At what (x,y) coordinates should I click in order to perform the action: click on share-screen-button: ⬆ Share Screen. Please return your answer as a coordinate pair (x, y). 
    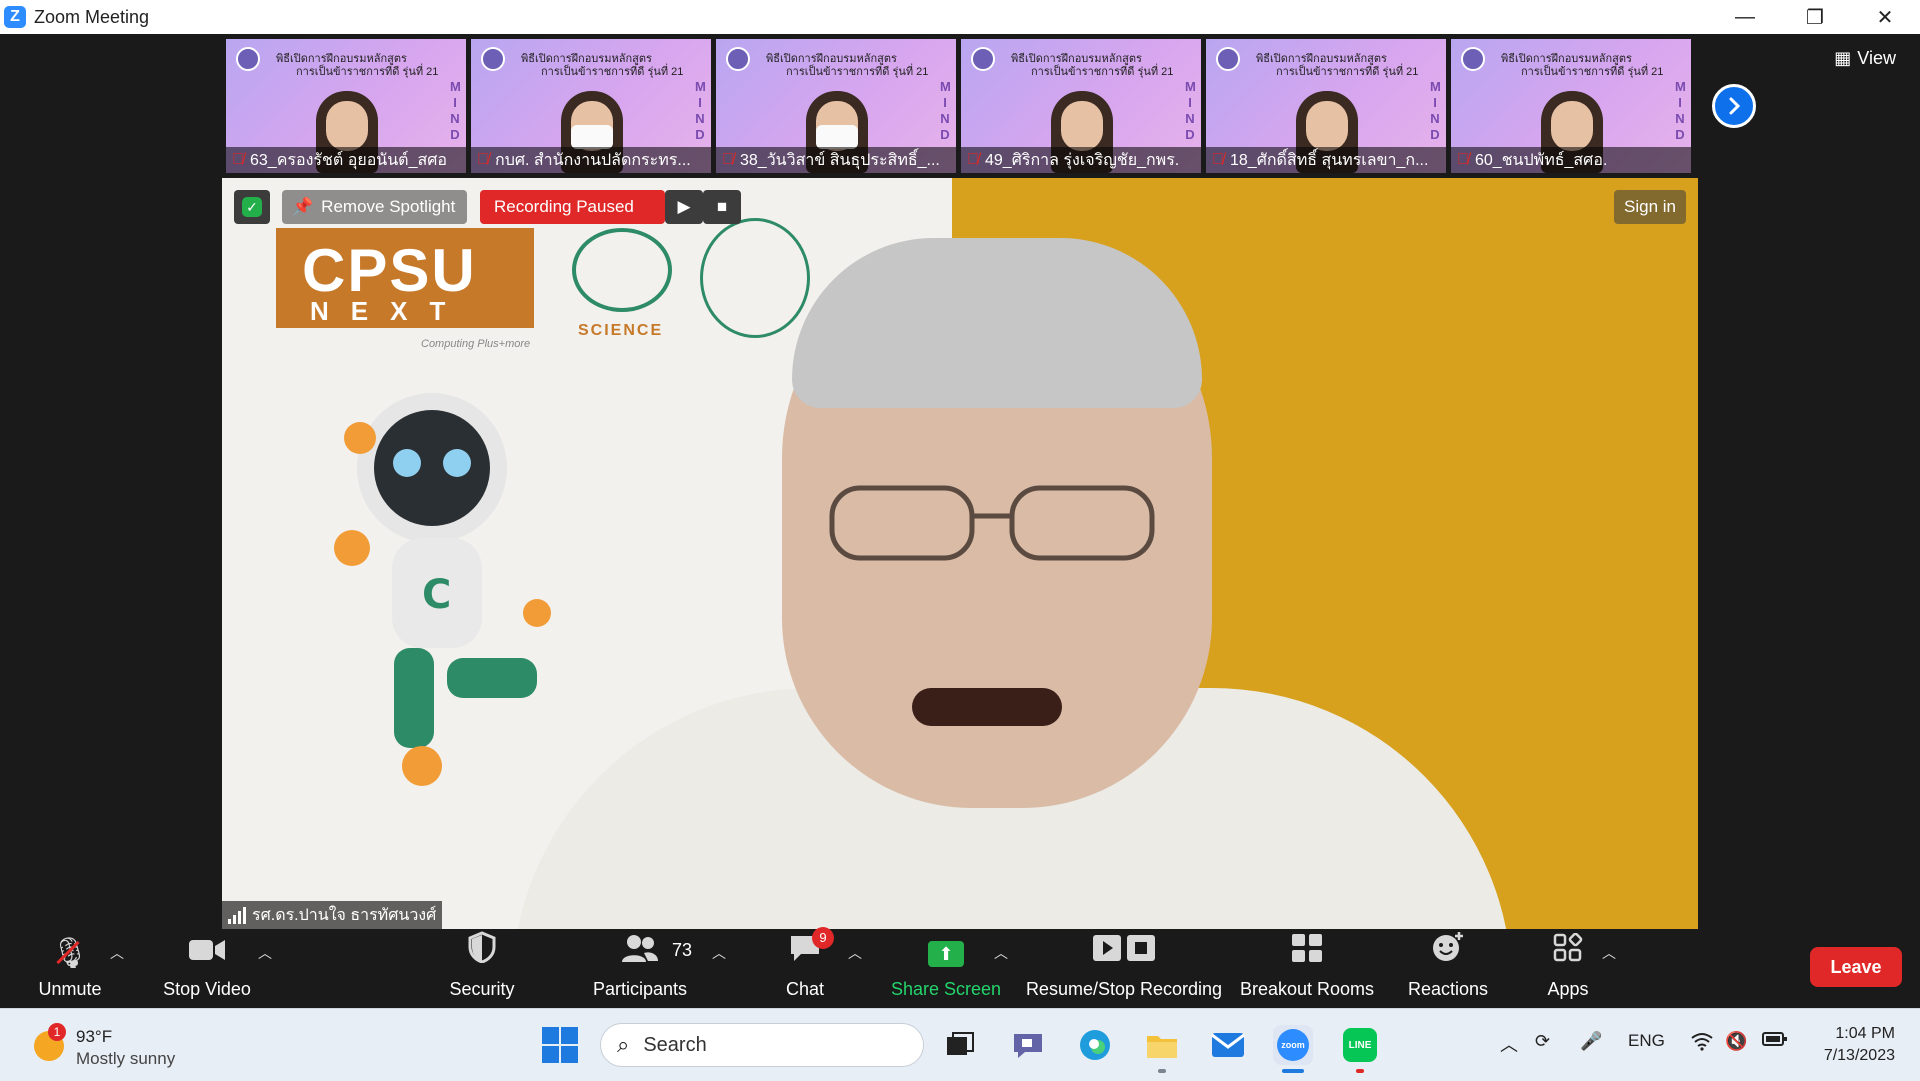
    Looking at the image, I should click on (946, 968).